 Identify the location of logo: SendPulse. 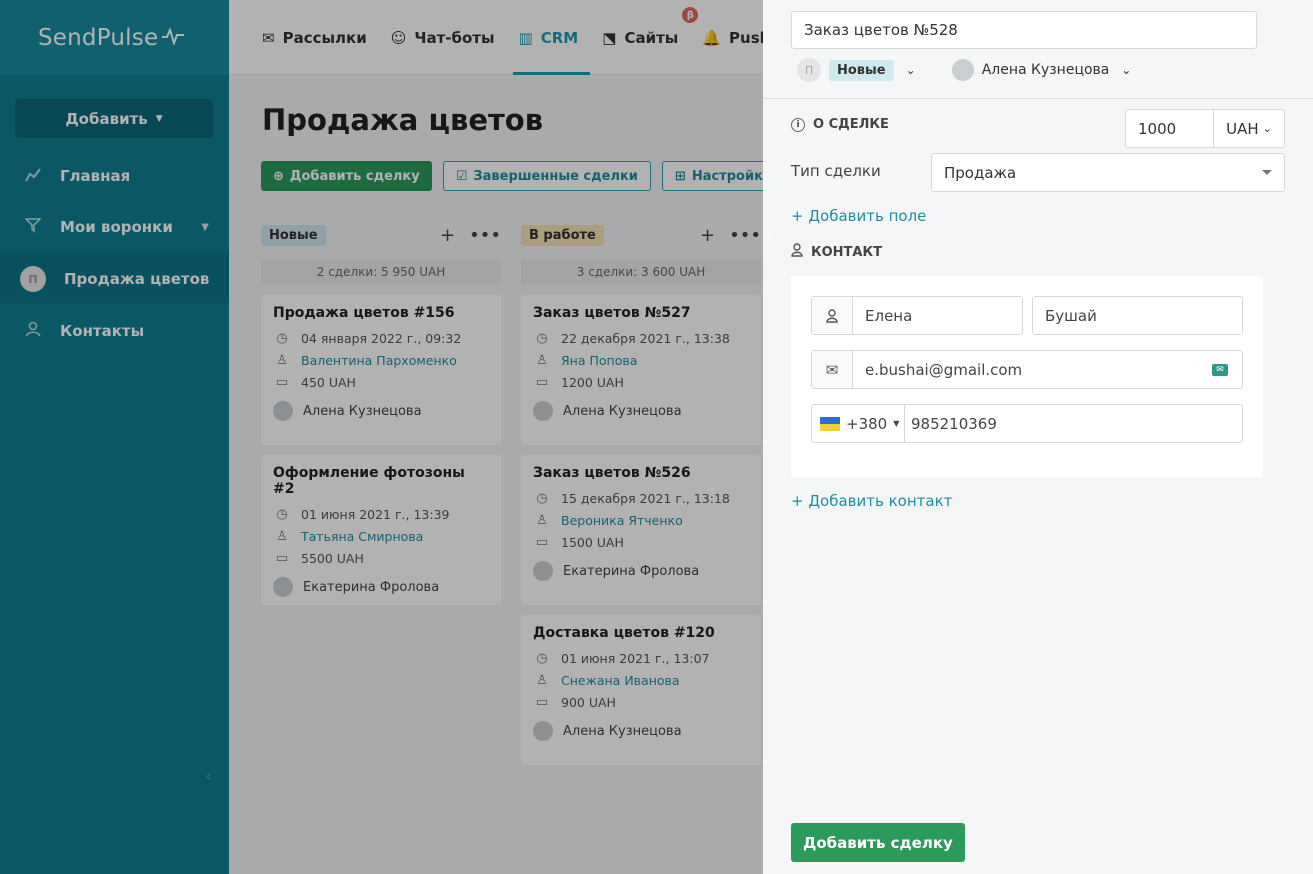
(114, 37).